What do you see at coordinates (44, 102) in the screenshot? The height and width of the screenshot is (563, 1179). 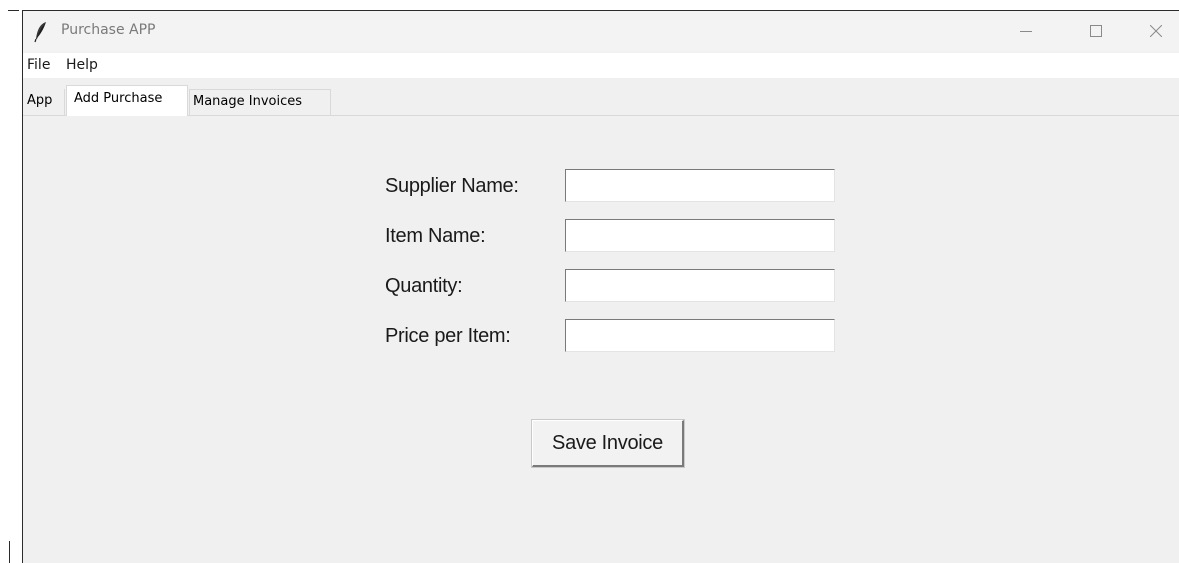 I see `tab-app: App` at bounding box center [44, 102].